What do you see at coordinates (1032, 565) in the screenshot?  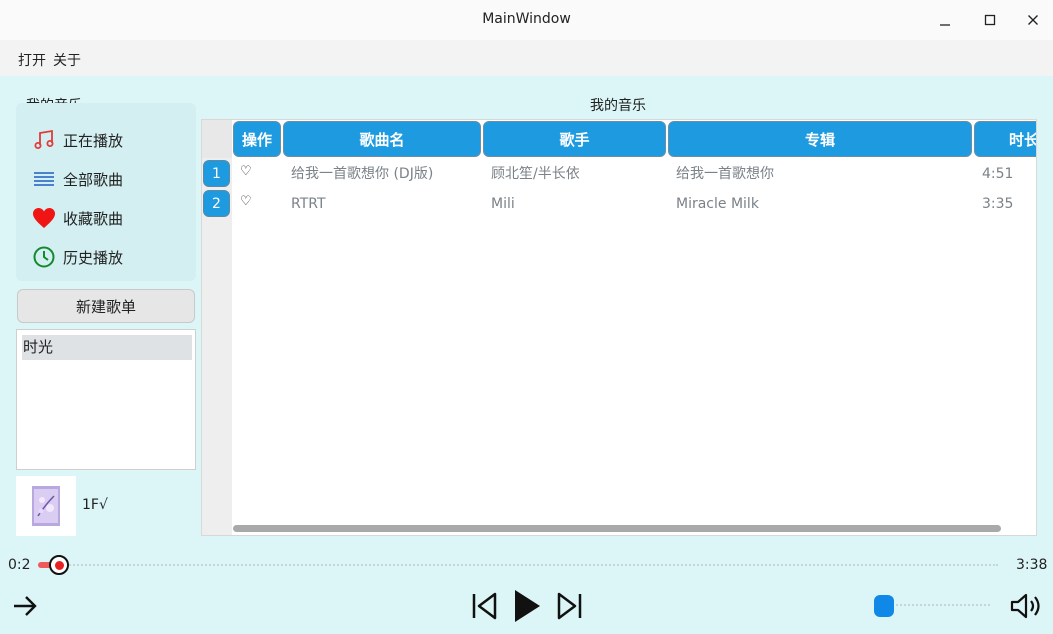 I see `total-time: 3:38` at bounding box center [1032, 565].